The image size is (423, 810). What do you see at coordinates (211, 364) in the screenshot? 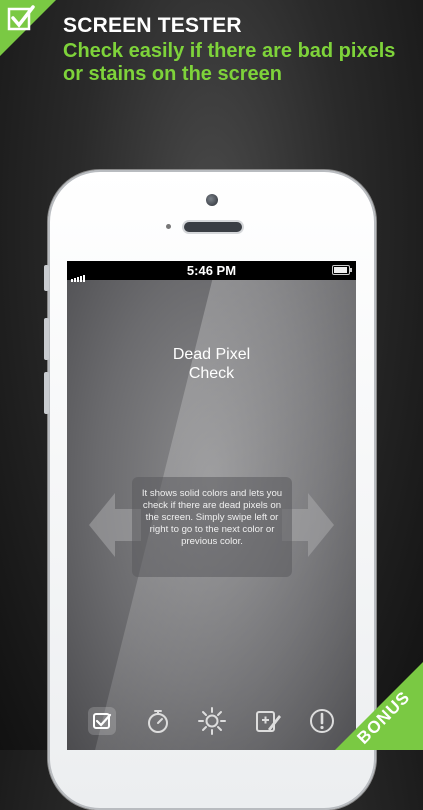
I see `screen-title: Dead Pixel Check` at bounding box center [211, 364].